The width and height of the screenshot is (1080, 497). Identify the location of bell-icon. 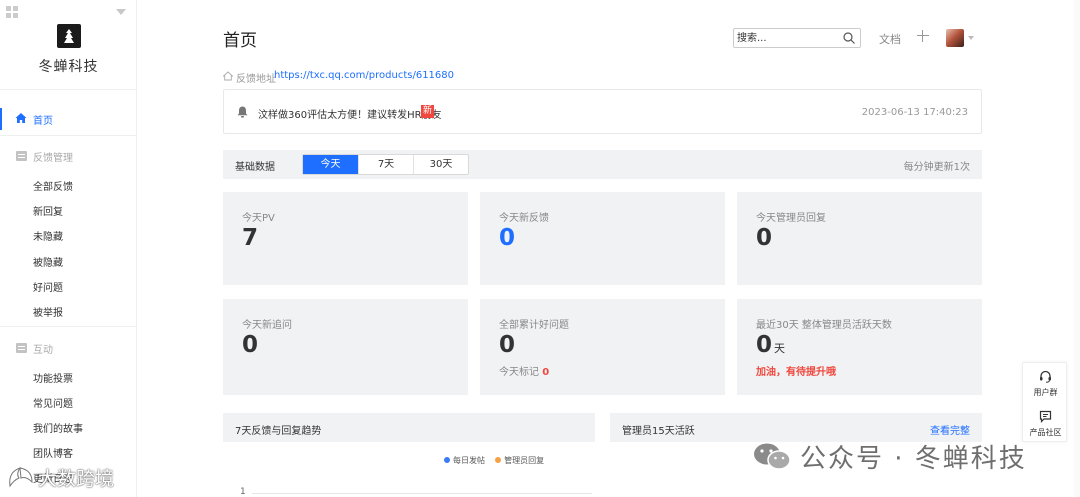
(242, 112).